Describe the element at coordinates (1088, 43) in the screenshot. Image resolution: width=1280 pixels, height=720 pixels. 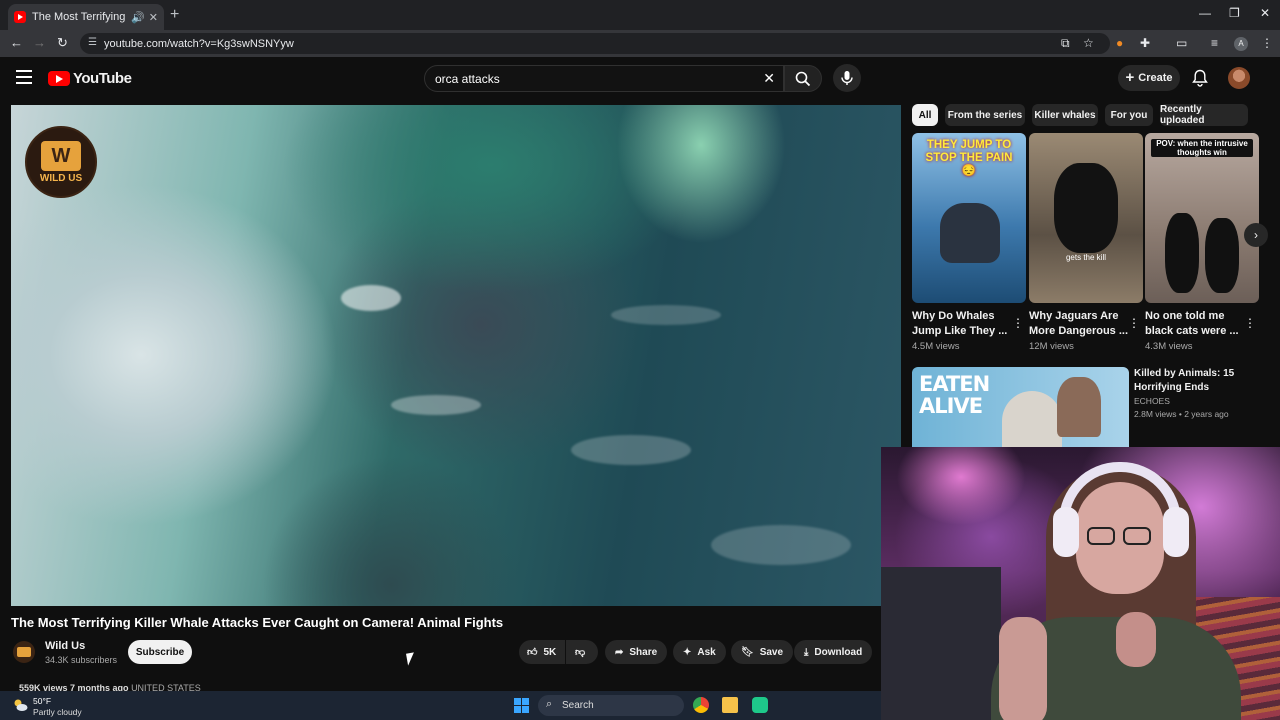
I see `bookmark-star-icon: ☆` at that location.